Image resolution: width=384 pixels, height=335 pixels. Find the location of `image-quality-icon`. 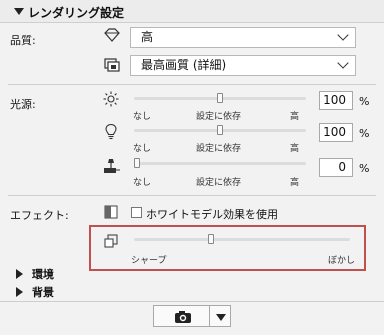

image-quality-icon is located at coordinates (112, 64).